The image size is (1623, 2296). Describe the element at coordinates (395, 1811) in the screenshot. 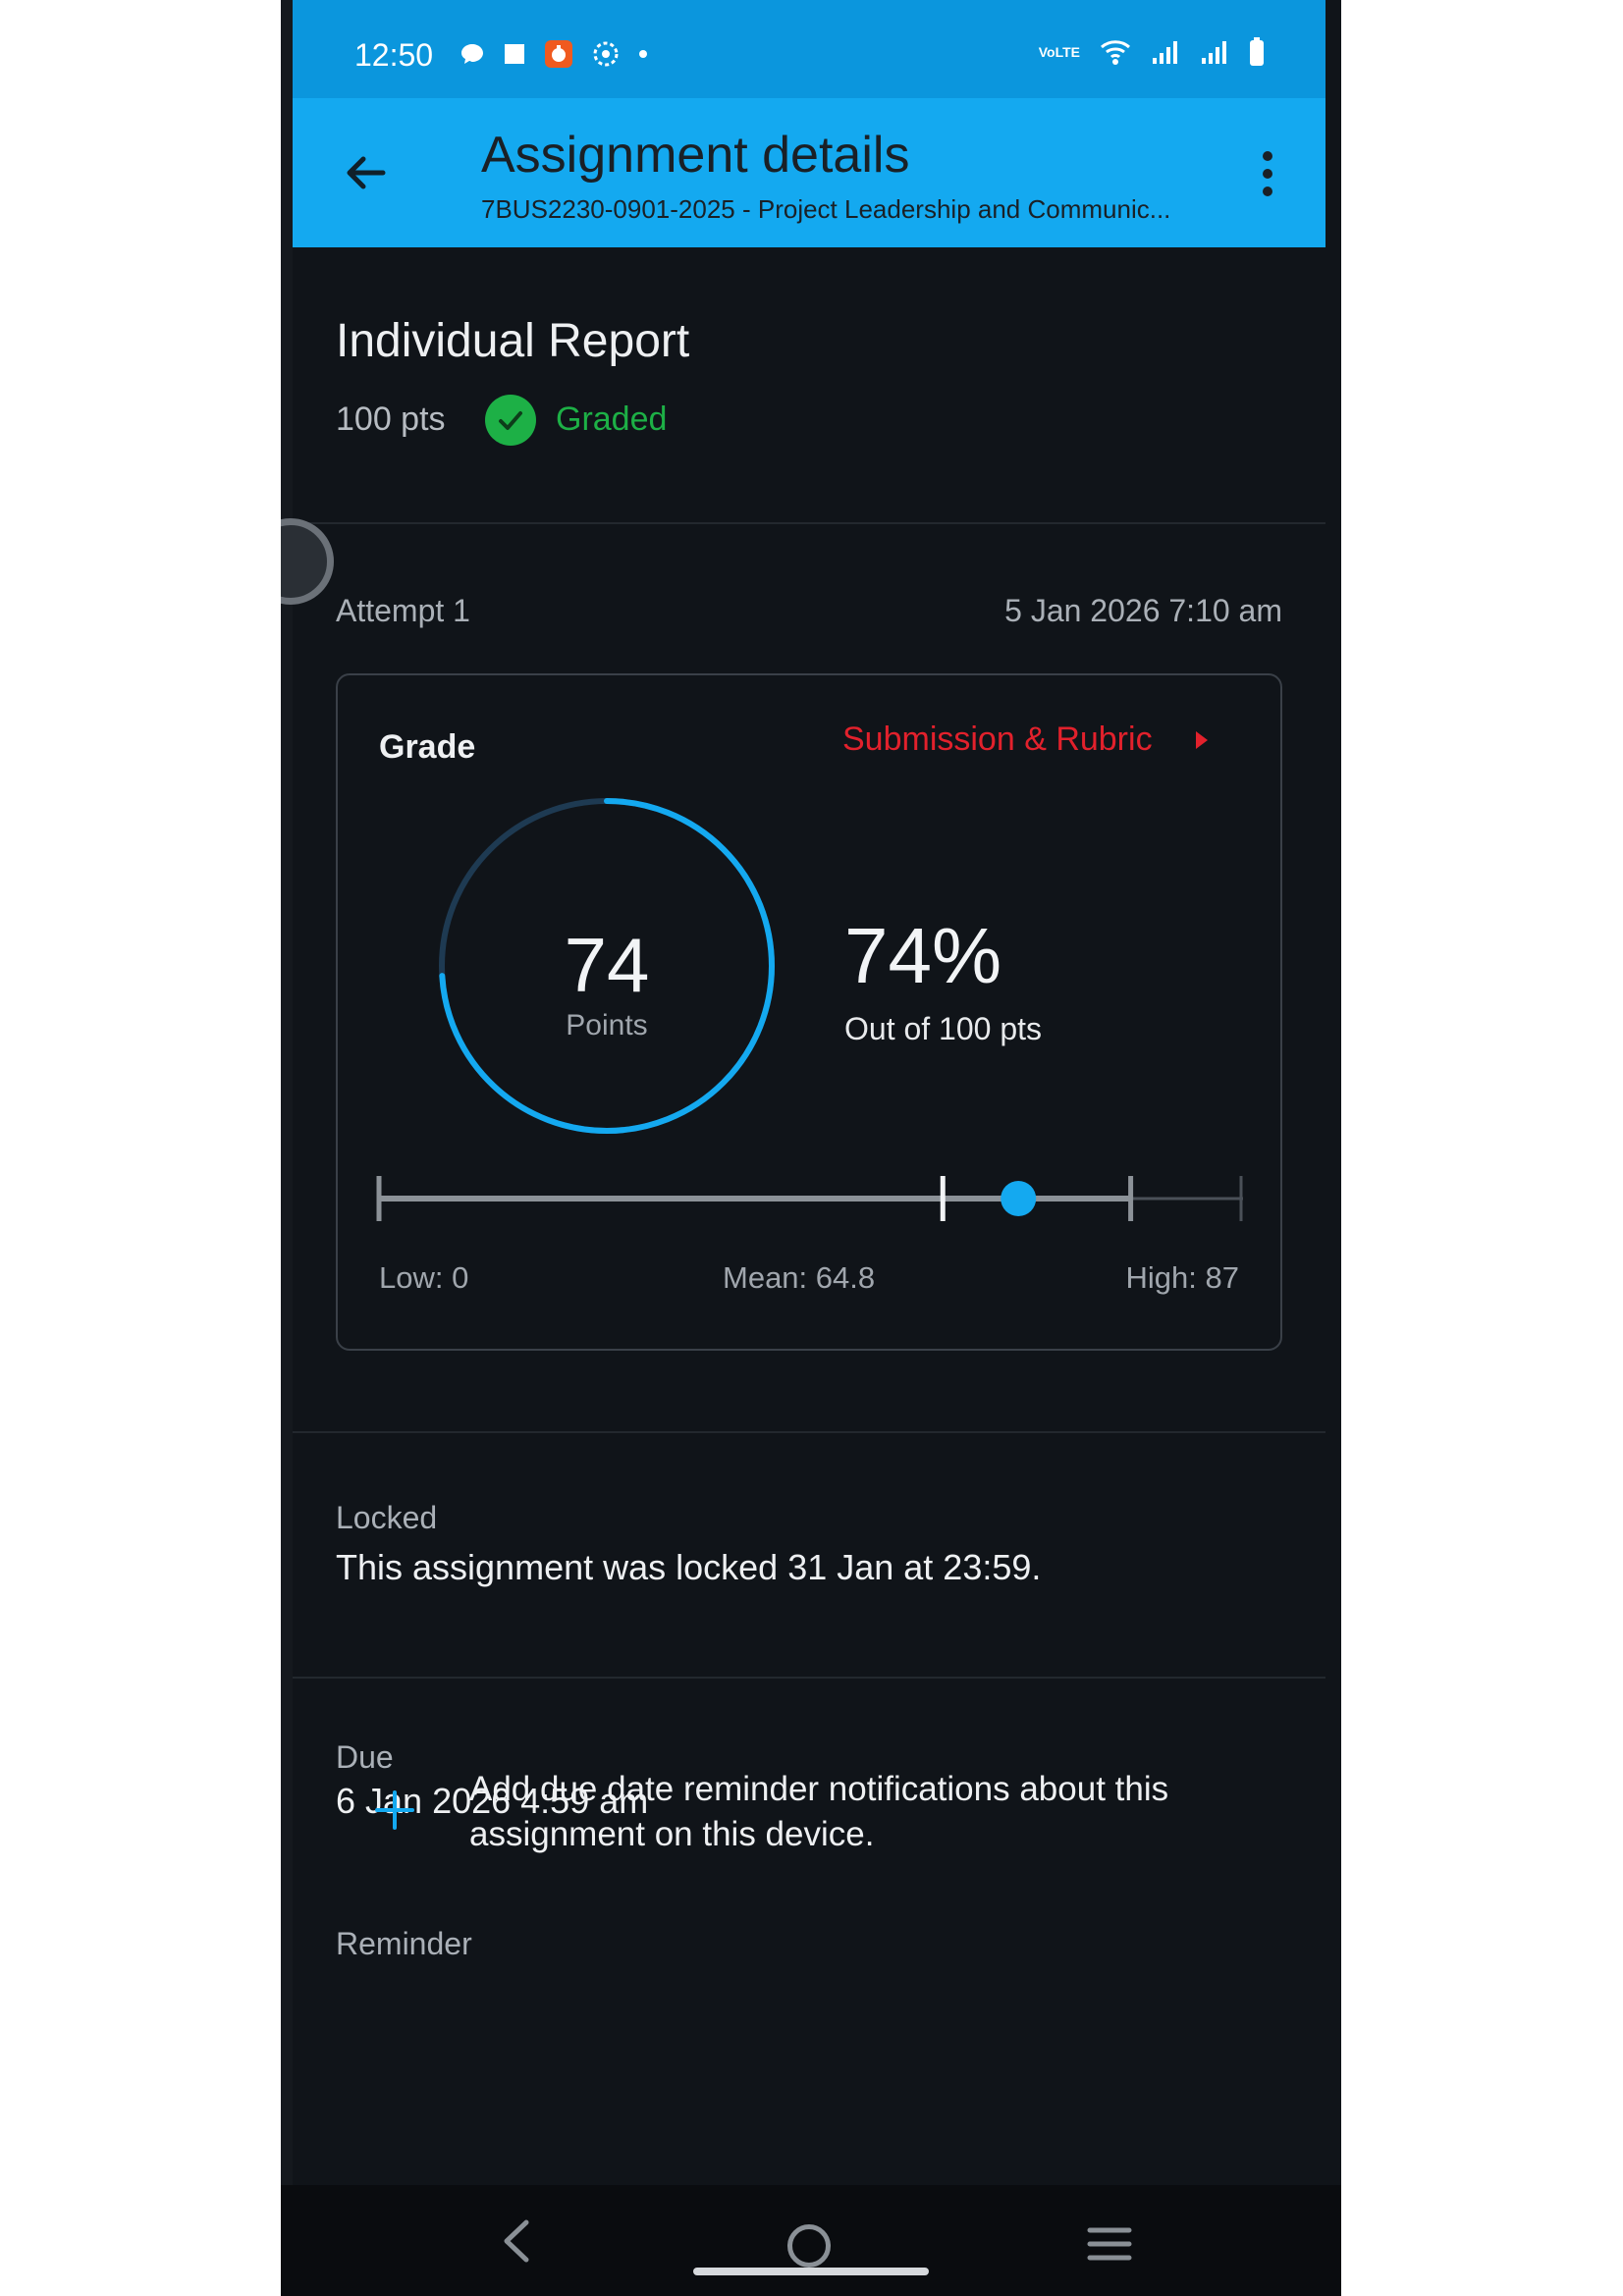

I see `add-reminder-plus-icon` at that location.